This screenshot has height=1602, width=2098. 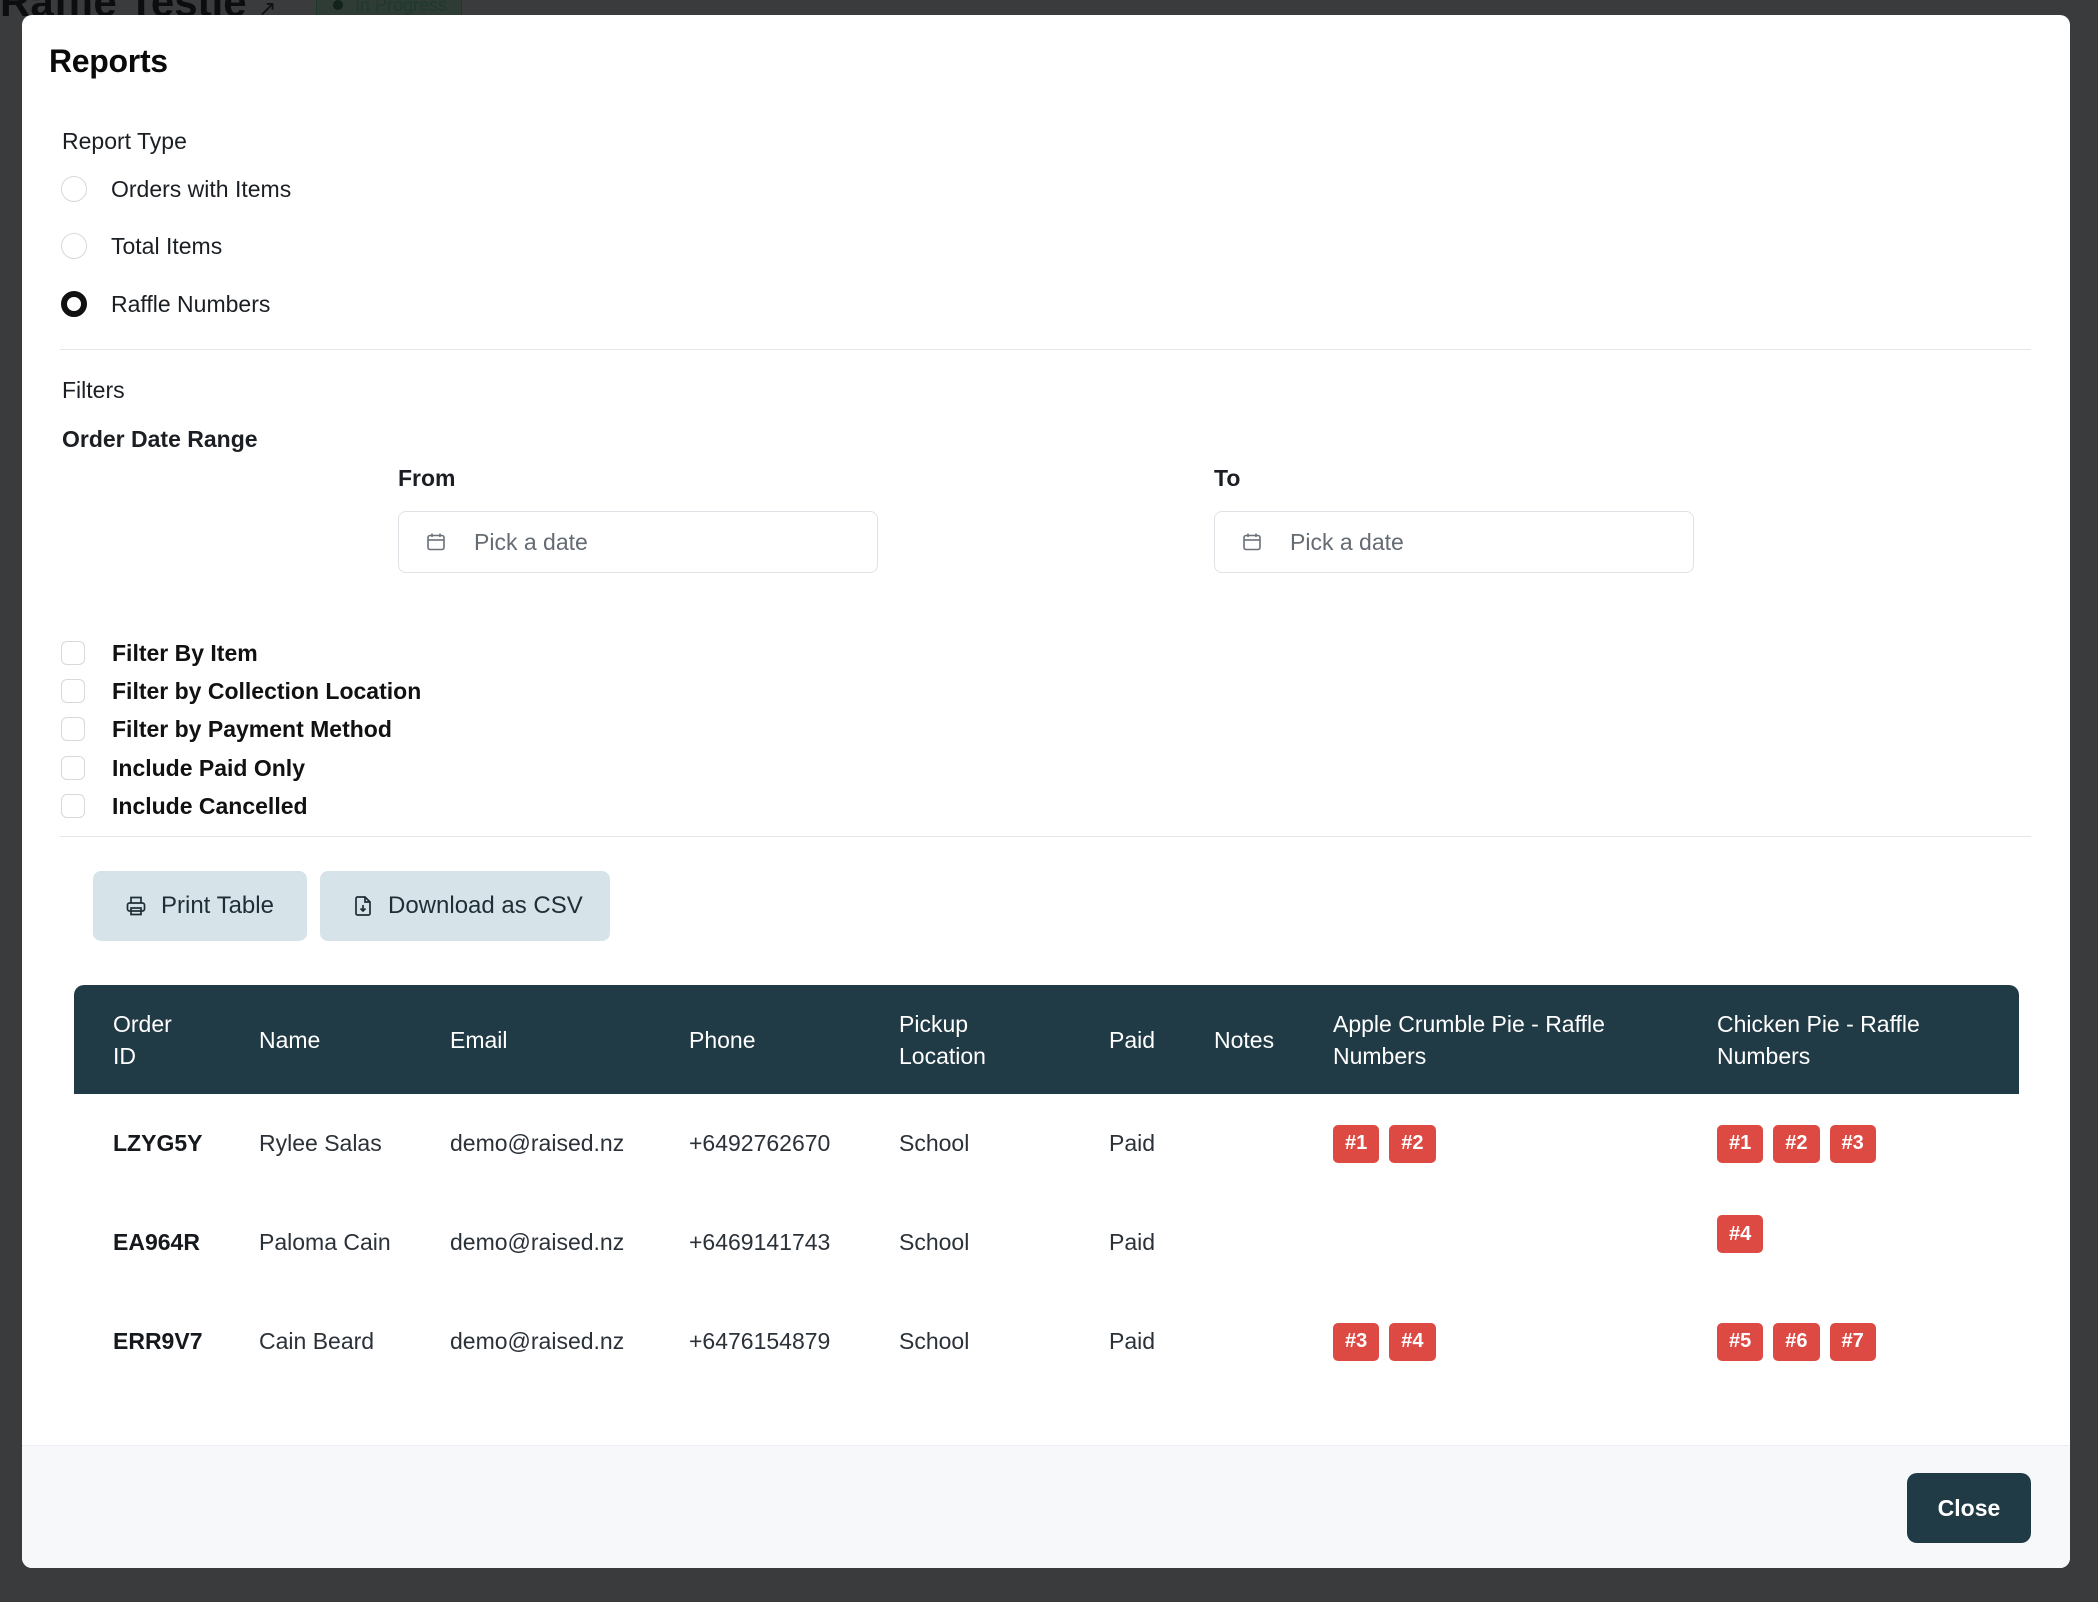 What do you see at coordinates (485, 905) in the screenshot?
I see `download-csv-label: Download as CSV` at bounding box center [485, 905].